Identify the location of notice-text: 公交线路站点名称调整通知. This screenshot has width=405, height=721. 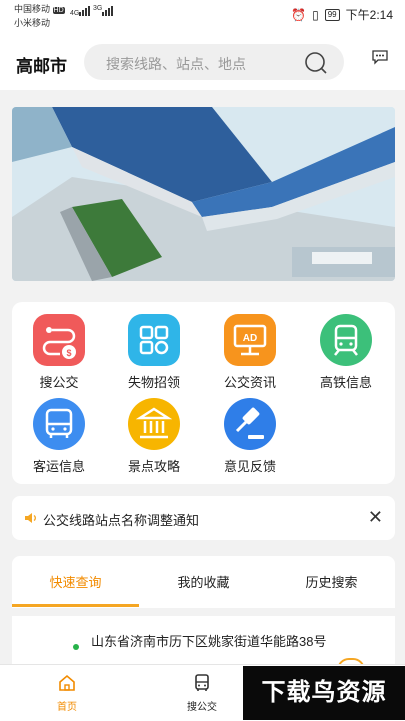
(121, 520).